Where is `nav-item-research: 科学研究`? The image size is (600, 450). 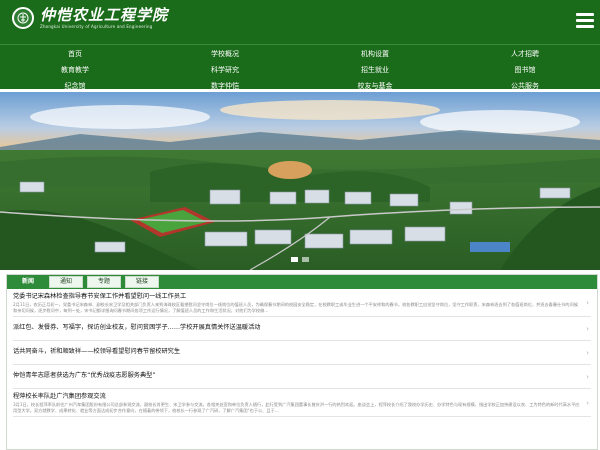
nav-item-research: 科学研究 is located at coordinates (225, 70).